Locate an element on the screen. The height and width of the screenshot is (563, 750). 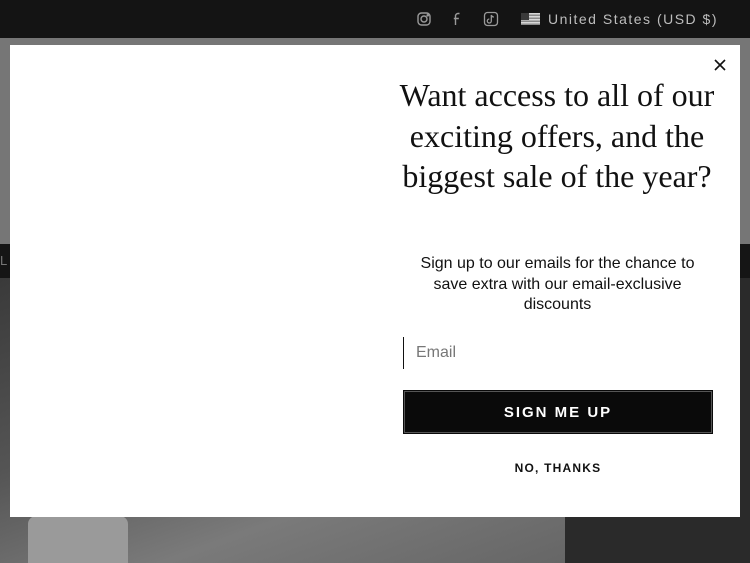
close-icon is located at coordinates (720, 65).